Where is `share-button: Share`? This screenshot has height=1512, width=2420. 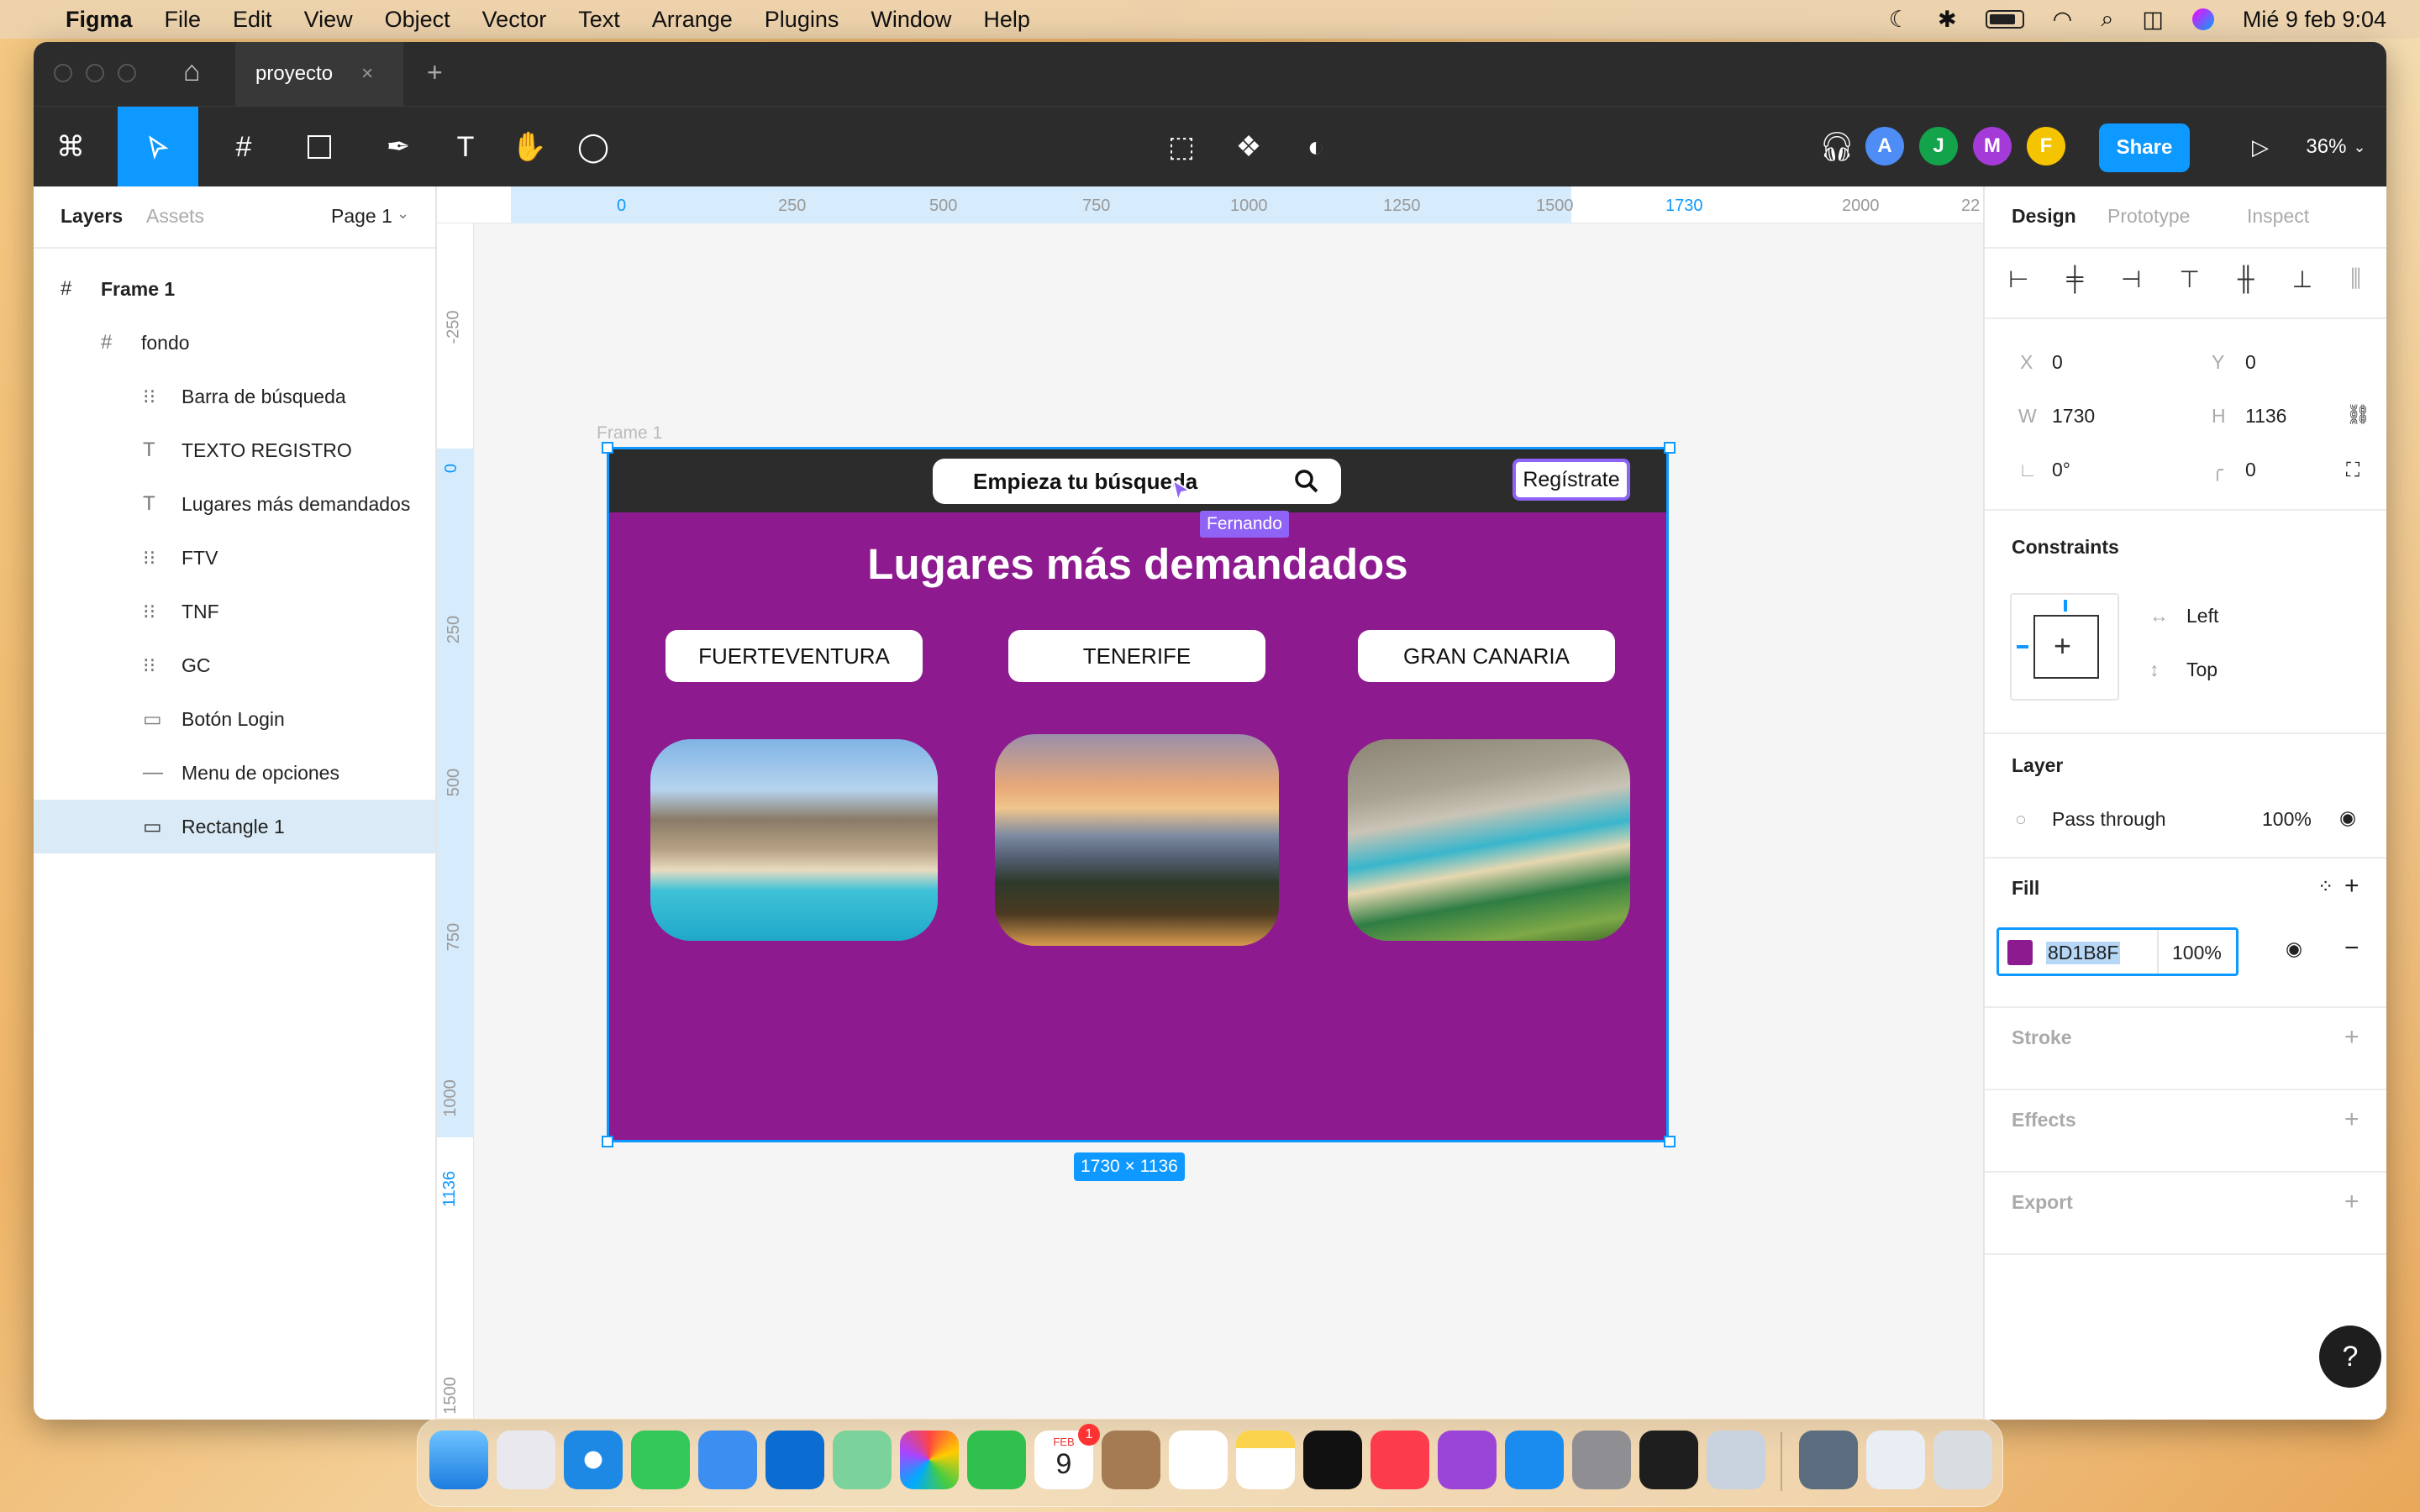
share-button: Share is located at coordinates (2145, 147).